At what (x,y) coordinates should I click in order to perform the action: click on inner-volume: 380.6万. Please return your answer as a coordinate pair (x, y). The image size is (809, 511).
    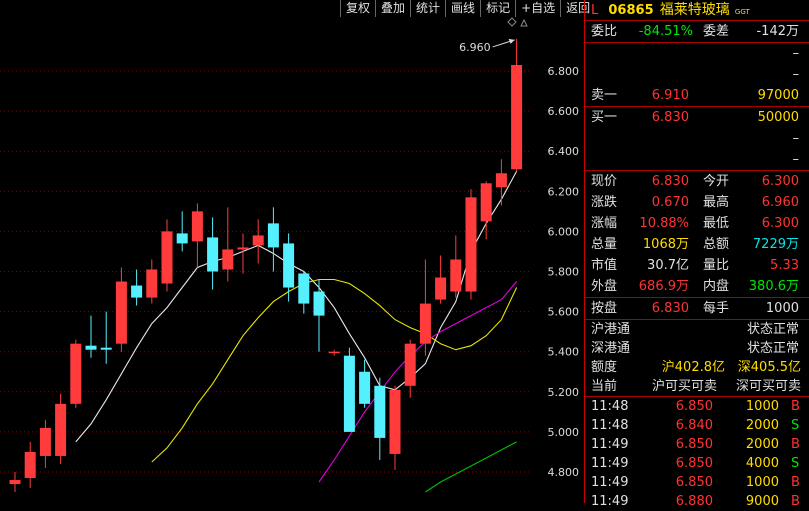
    Looking at the image, I should click on (773, 286).